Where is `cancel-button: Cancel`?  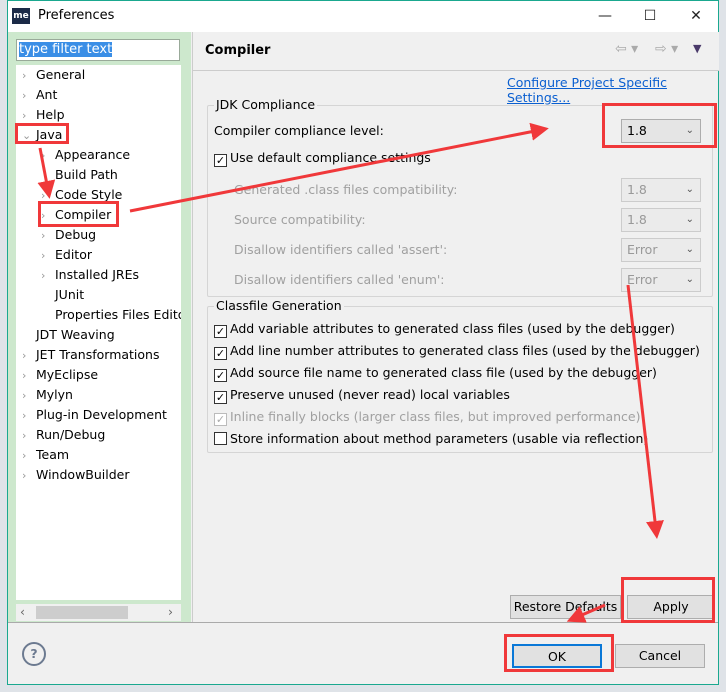 cancel-button: Cancel is located at coordinates (660, 656).